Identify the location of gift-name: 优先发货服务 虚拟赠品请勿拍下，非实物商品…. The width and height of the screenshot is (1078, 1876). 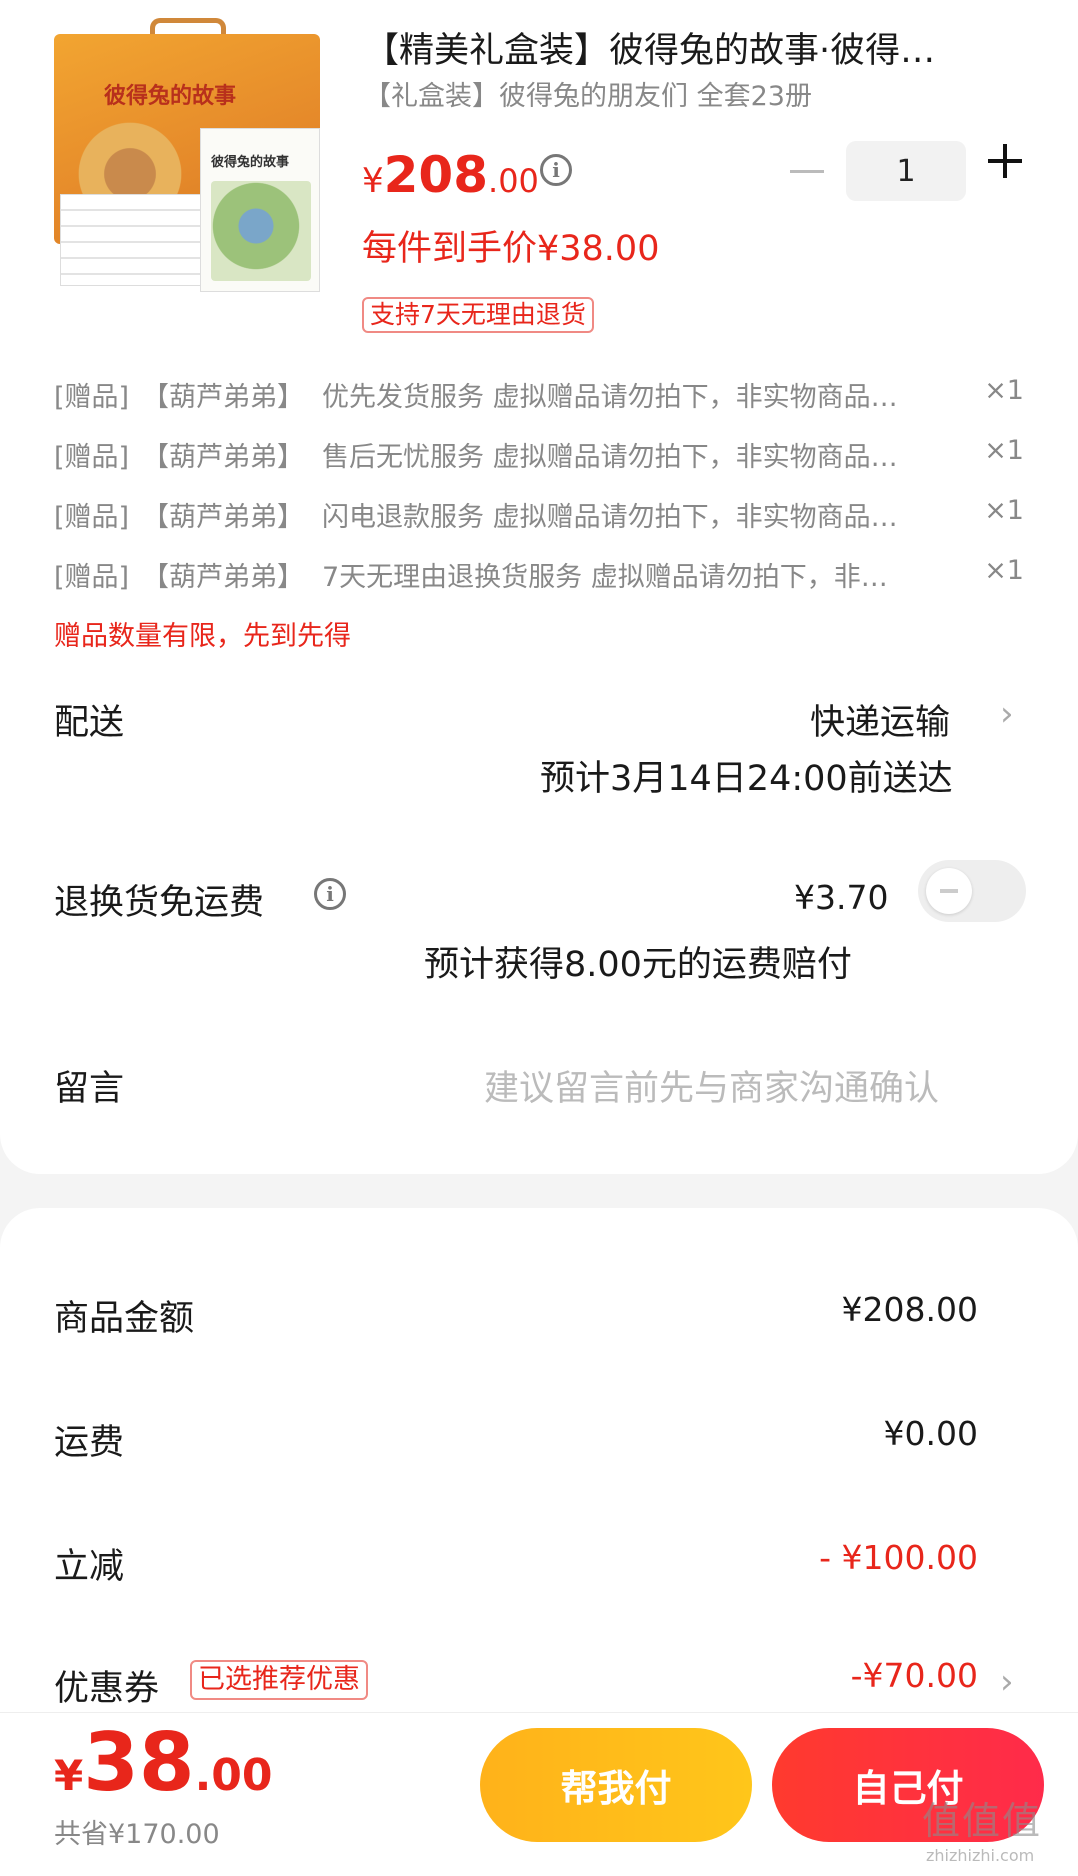
(610, 397).